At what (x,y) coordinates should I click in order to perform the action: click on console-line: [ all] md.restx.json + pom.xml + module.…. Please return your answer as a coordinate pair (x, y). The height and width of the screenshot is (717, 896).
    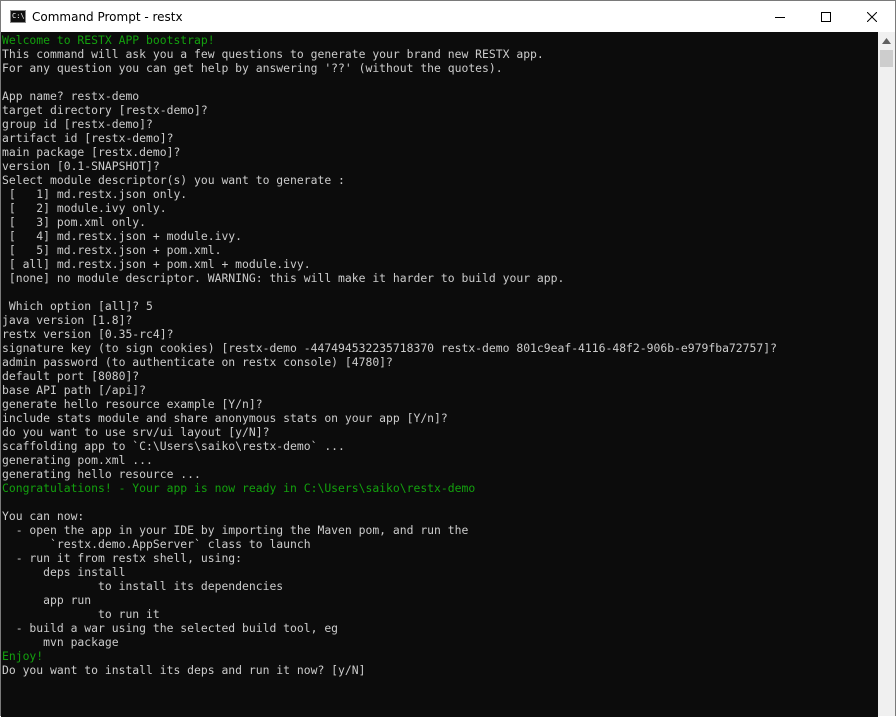
    Looking at the image, I should click on (440, 264).